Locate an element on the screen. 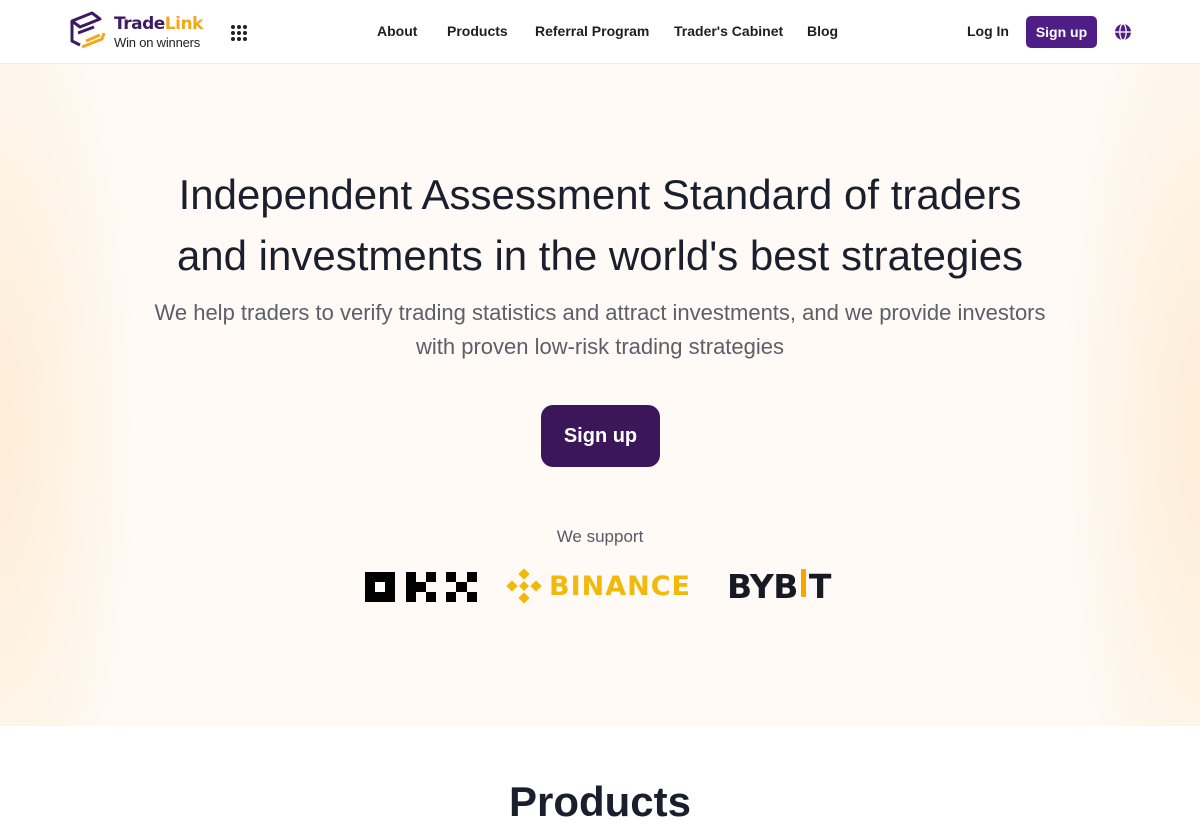  globe-language-icon is located at coordinates (1123, 32).